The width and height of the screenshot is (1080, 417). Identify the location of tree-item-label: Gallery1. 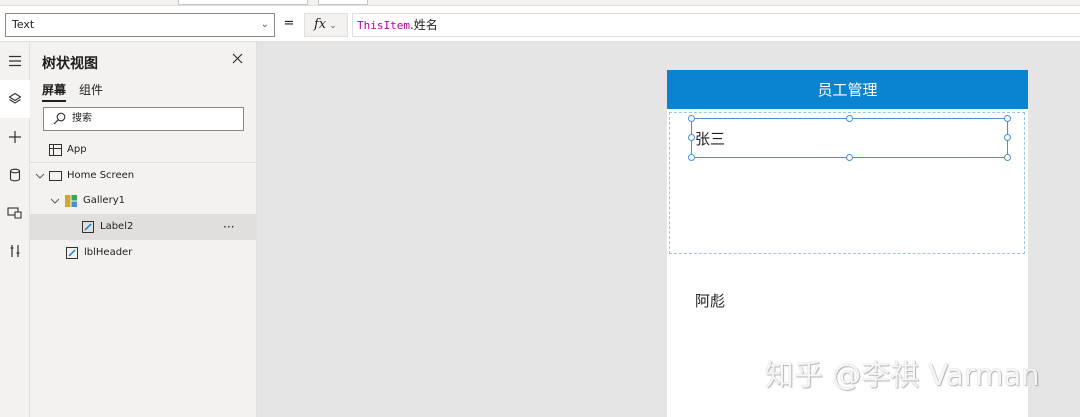
(104, 200).